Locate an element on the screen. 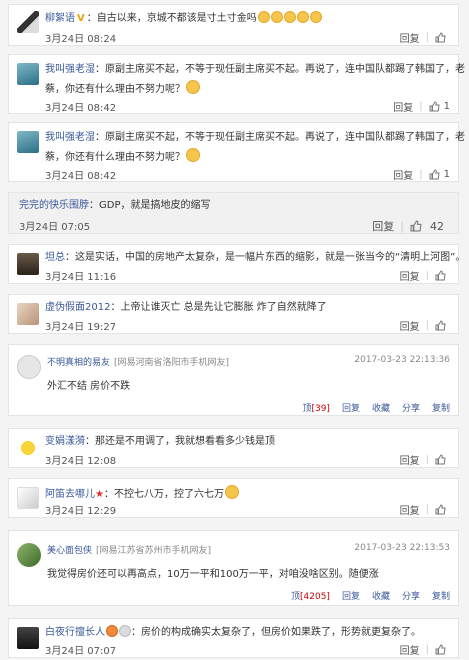 Image resolution: width=469 pixels, height=660 pixels. netease-location: [网易江苏省苏州市手机网友] is located at coordinates (154, 551).